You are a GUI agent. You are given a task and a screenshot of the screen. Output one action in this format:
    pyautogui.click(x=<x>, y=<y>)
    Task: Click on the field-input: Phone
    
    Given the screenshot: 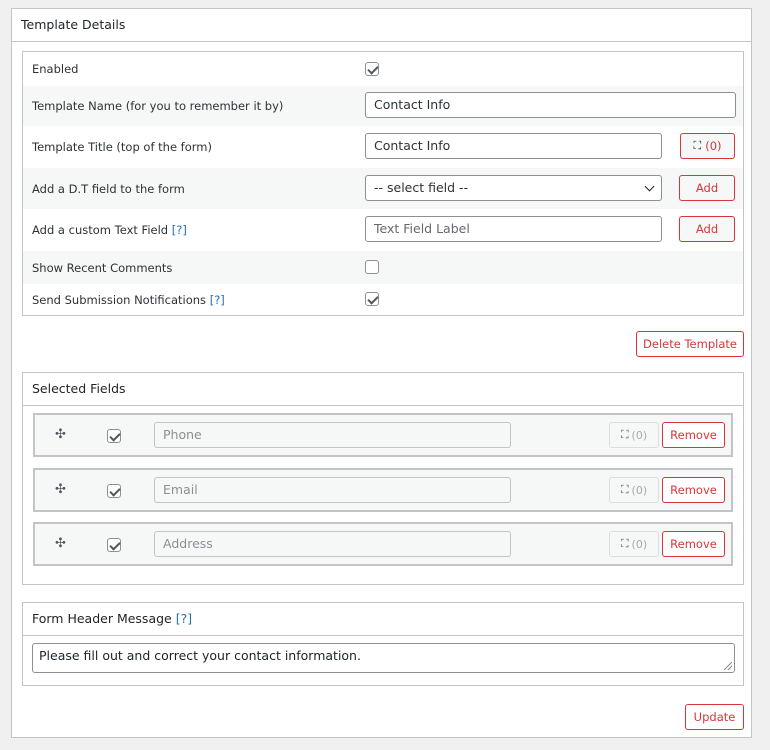 What is the action you would take?
    pyautogui.click(x=332, y=435)
    